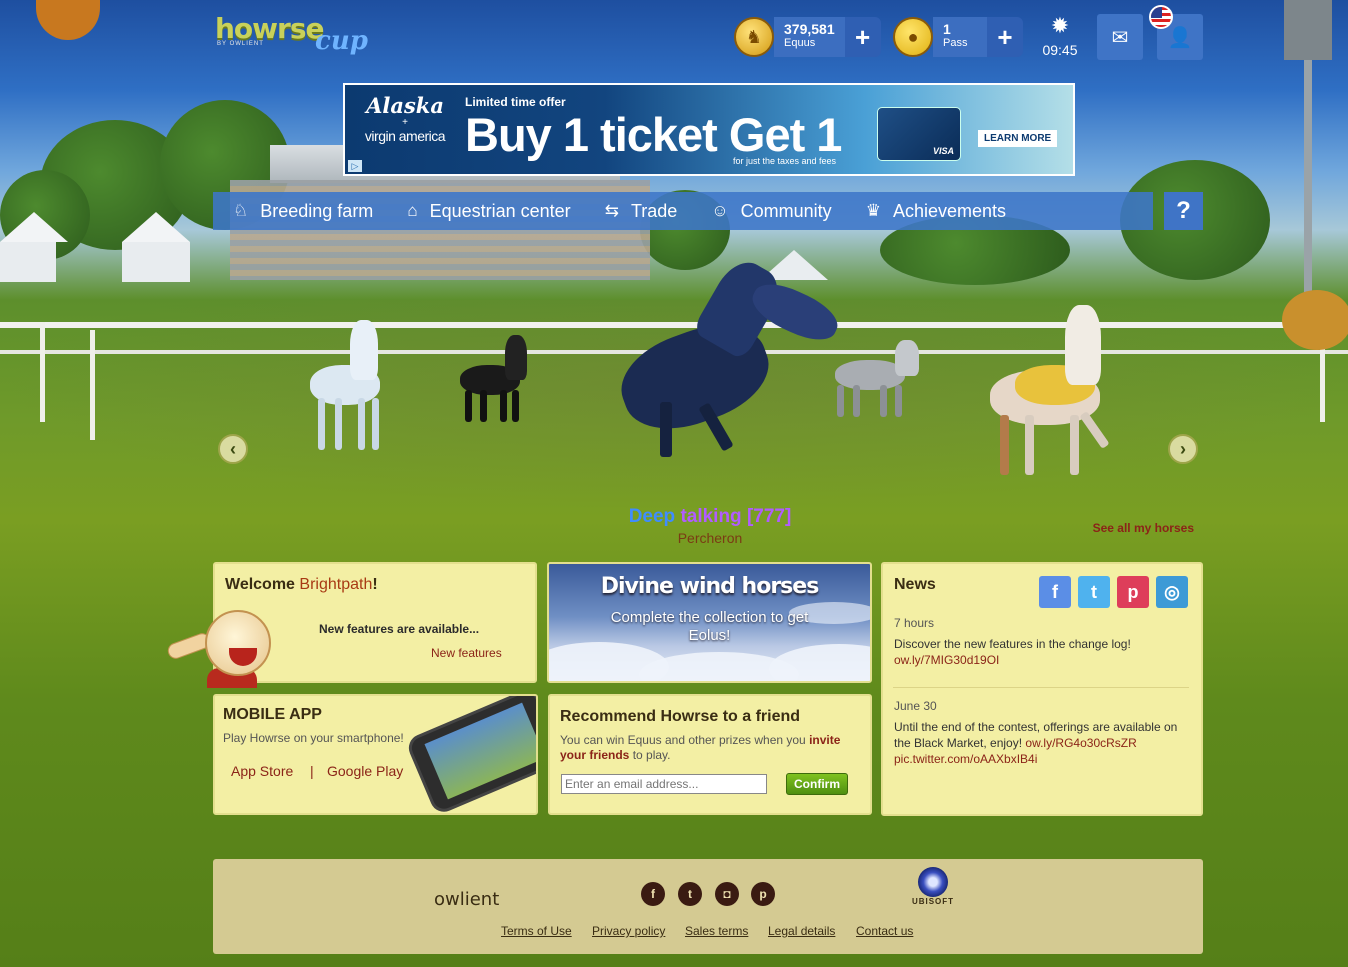 The height and width of the screenshot is (967, 1348). I want to click on mobile-app-subtitle: Play Howrse on your smartphone!, so click(313, 738).